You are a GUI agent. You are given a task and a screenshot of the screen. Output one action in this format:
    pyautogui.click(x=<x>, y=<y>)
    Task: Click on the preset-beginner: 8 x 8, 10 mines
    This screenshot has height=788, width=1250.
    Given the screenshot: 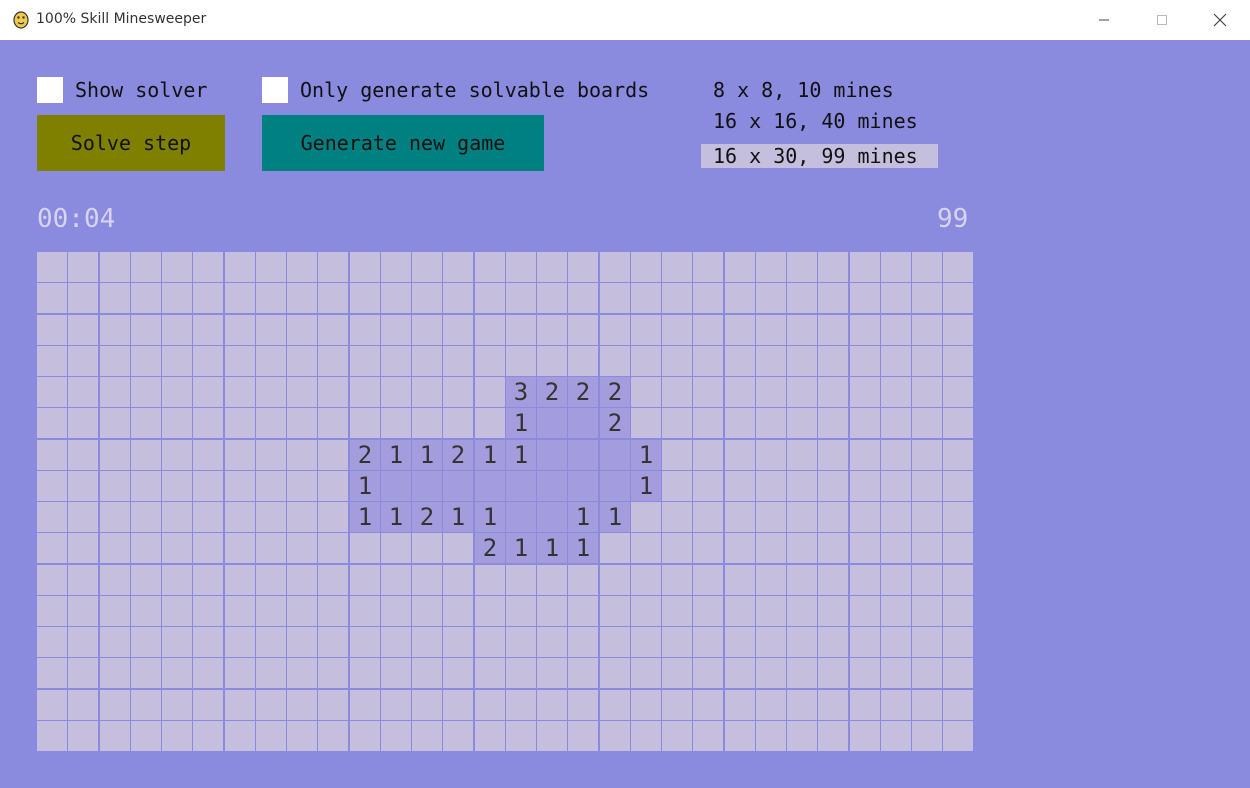 What is the action you would take?
    pyautogui.click(x=803, y=90)
    